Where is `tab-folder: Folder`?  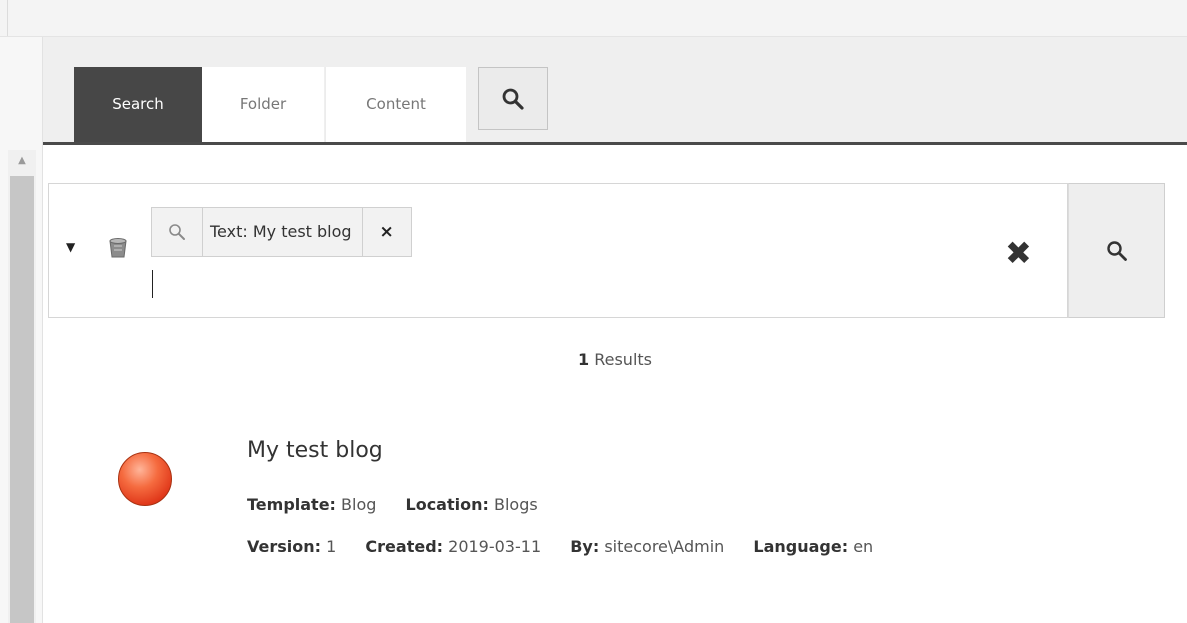 tab-folder: Folder is located at coordinates (263, 104).